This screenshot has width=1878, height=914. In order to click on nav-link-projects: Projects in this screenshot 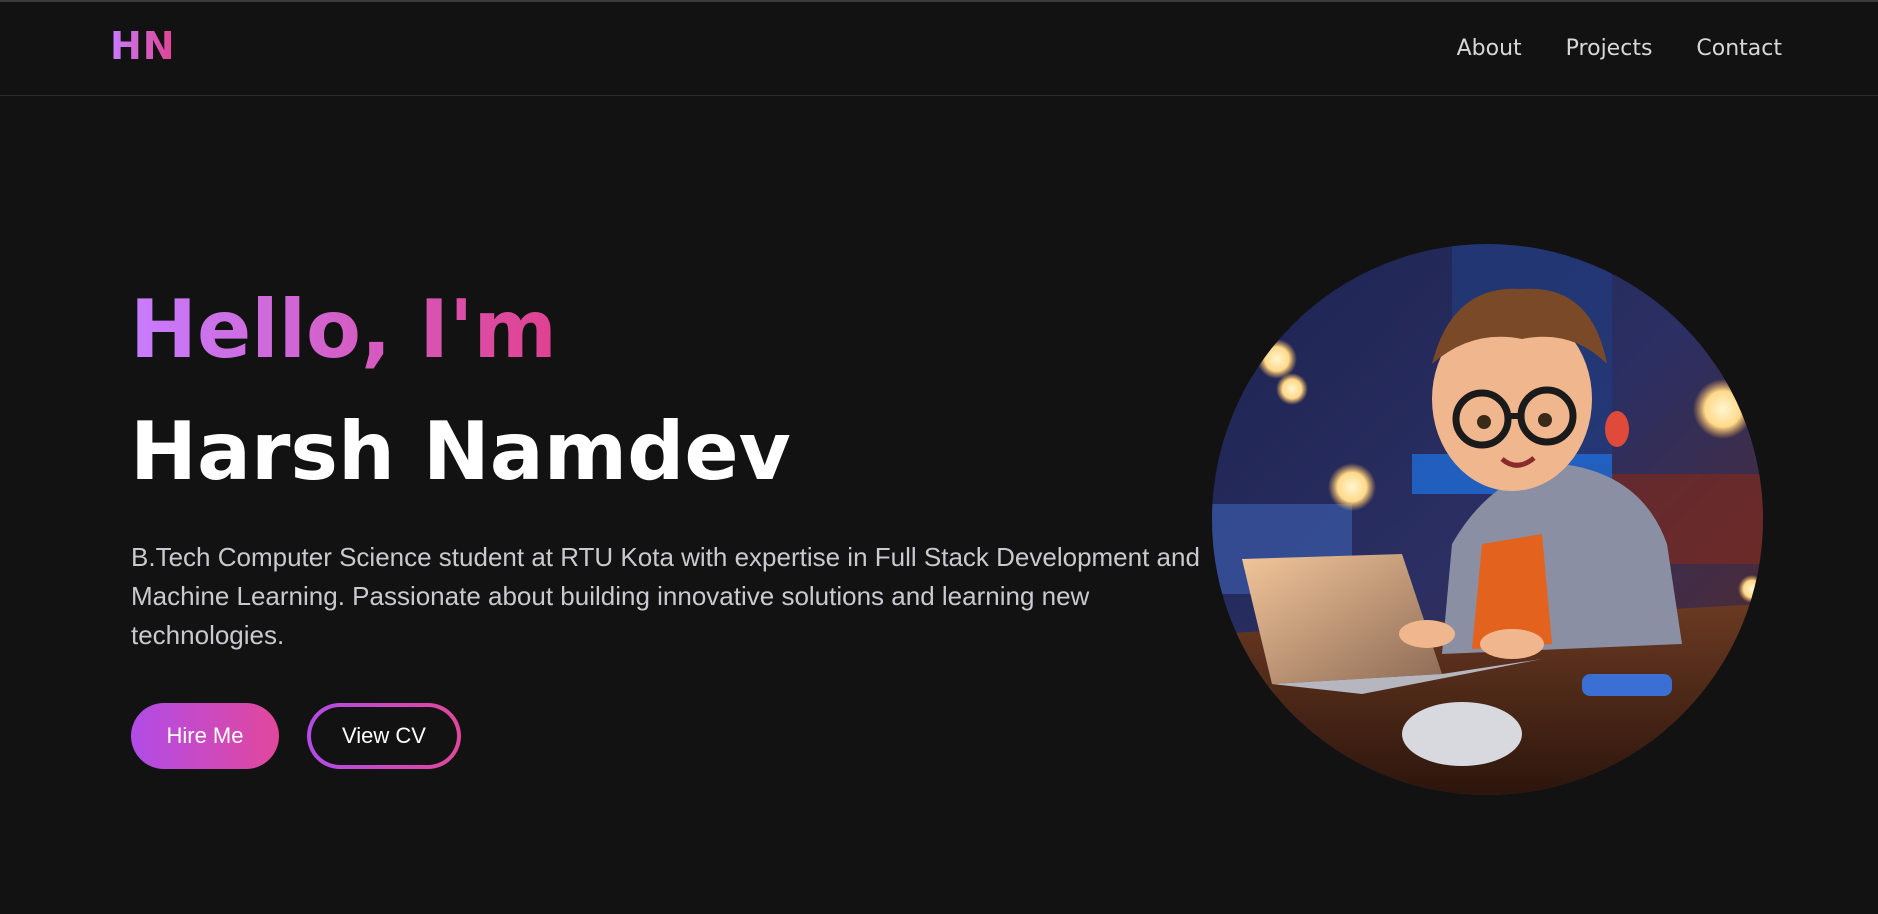, I will do `click(1609, 48)`.